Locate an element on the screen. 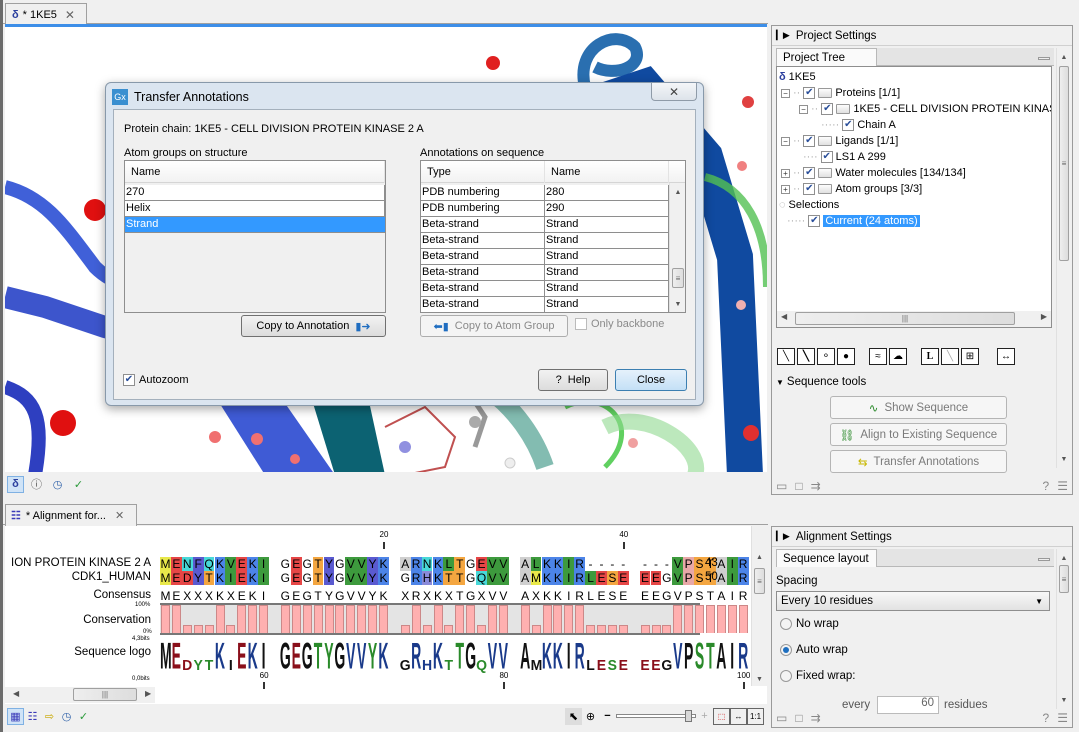 This screenshot has width=1079, height=732. tree-node-selections: ◌ Selections is located at coordinates (809, 205).